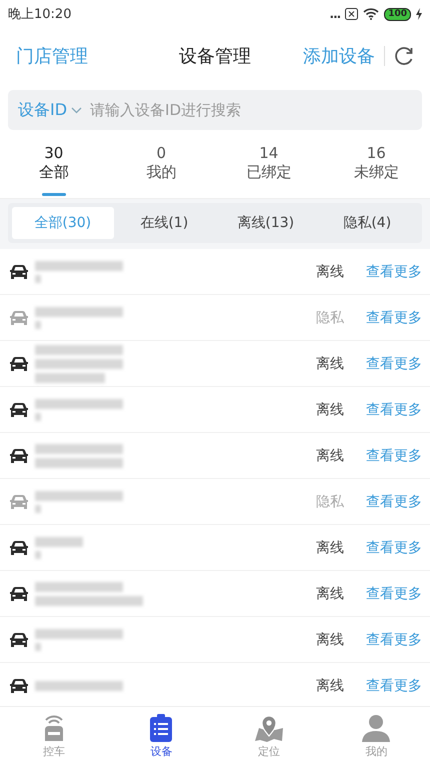  I want to click on map-pin-icon, so click(269, 728).